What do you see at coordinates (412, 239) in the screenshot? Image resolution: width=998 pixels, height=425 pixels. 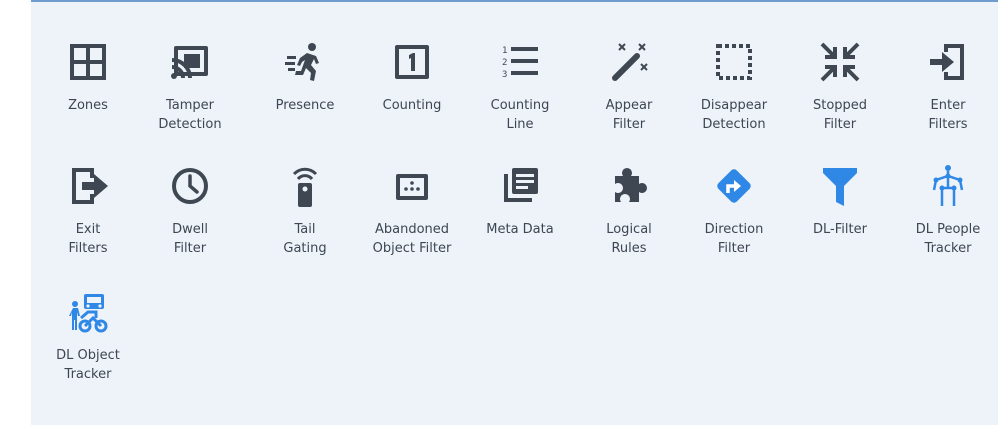 I see `filter-label: Abandoned Object Filter` at bounding box center [412, 239].